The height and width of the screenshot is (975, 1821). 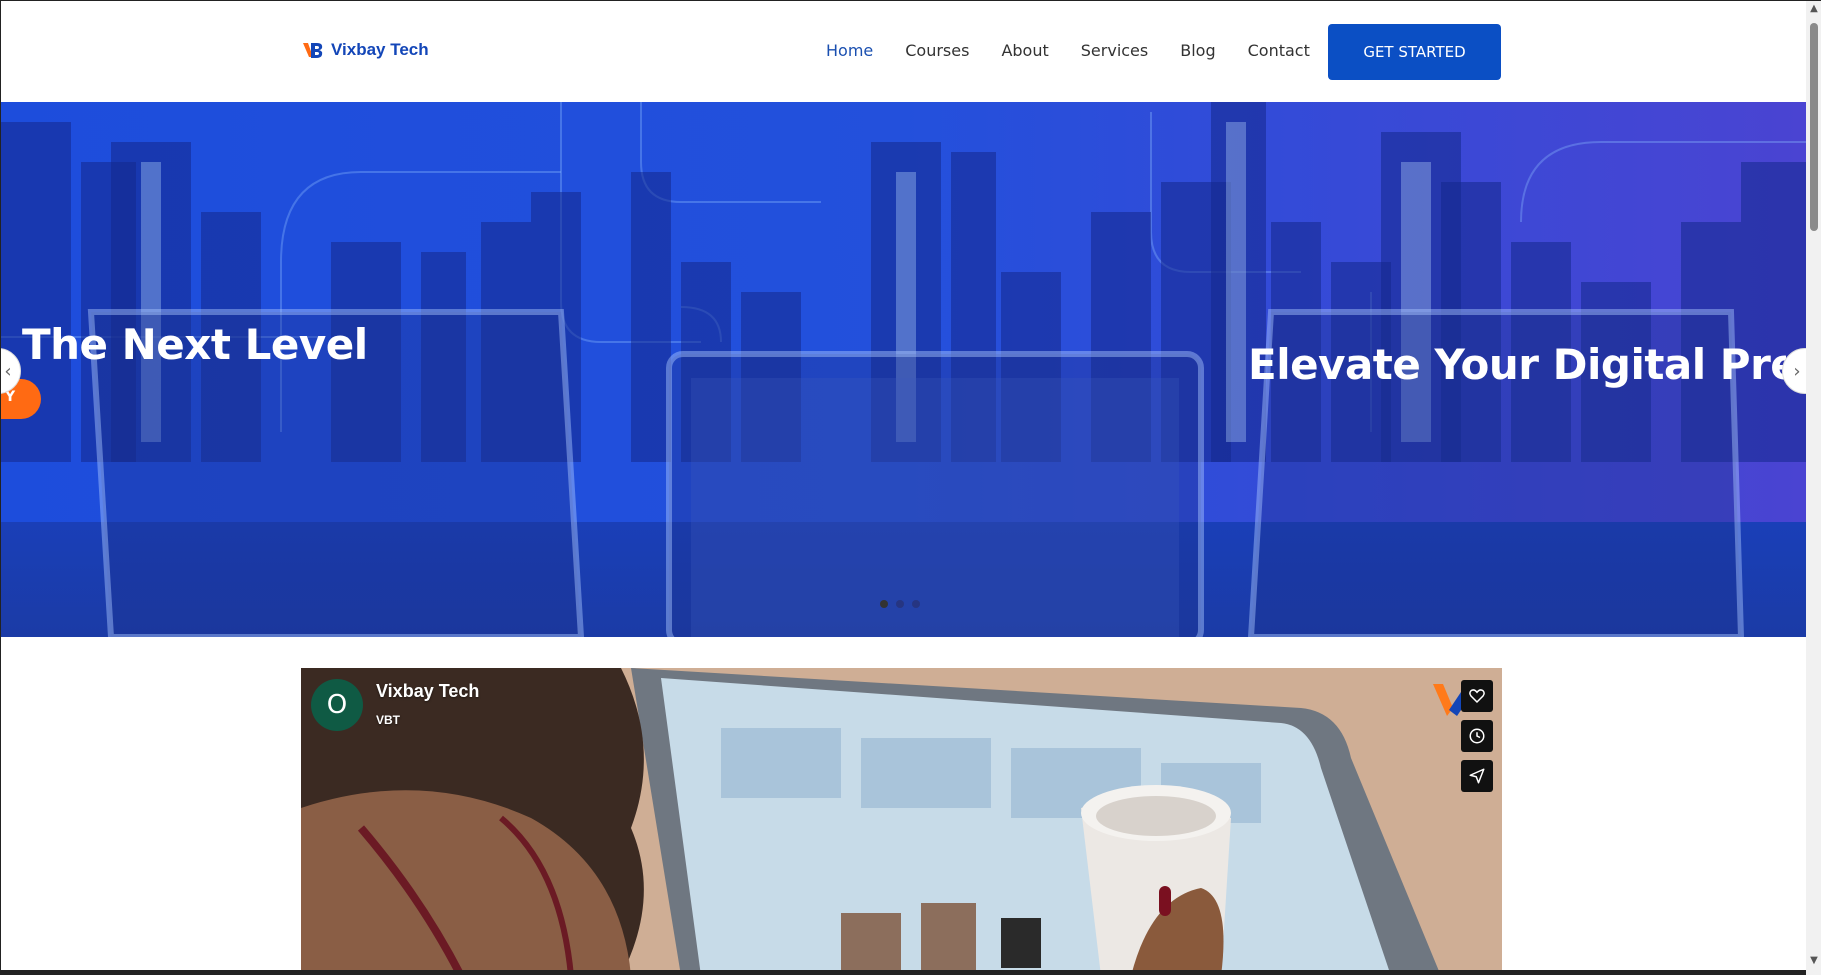 What do you see at coordinates (1797, 371) in the screenshot?
I see `chevron-right-icon: ›` at bounding box center [1797, 371].